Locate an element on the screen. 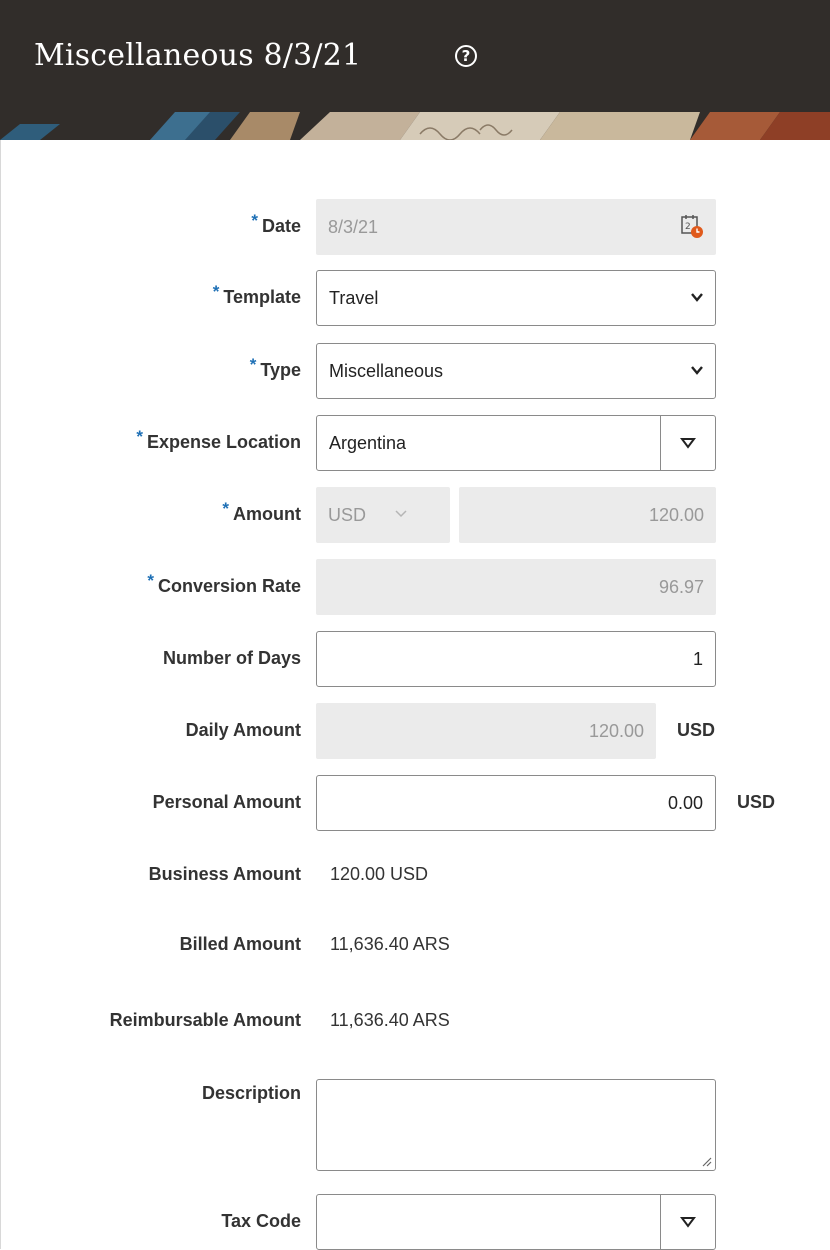  conversion-rate-label: * Conversion Rate is located at coordinates (224, 583).